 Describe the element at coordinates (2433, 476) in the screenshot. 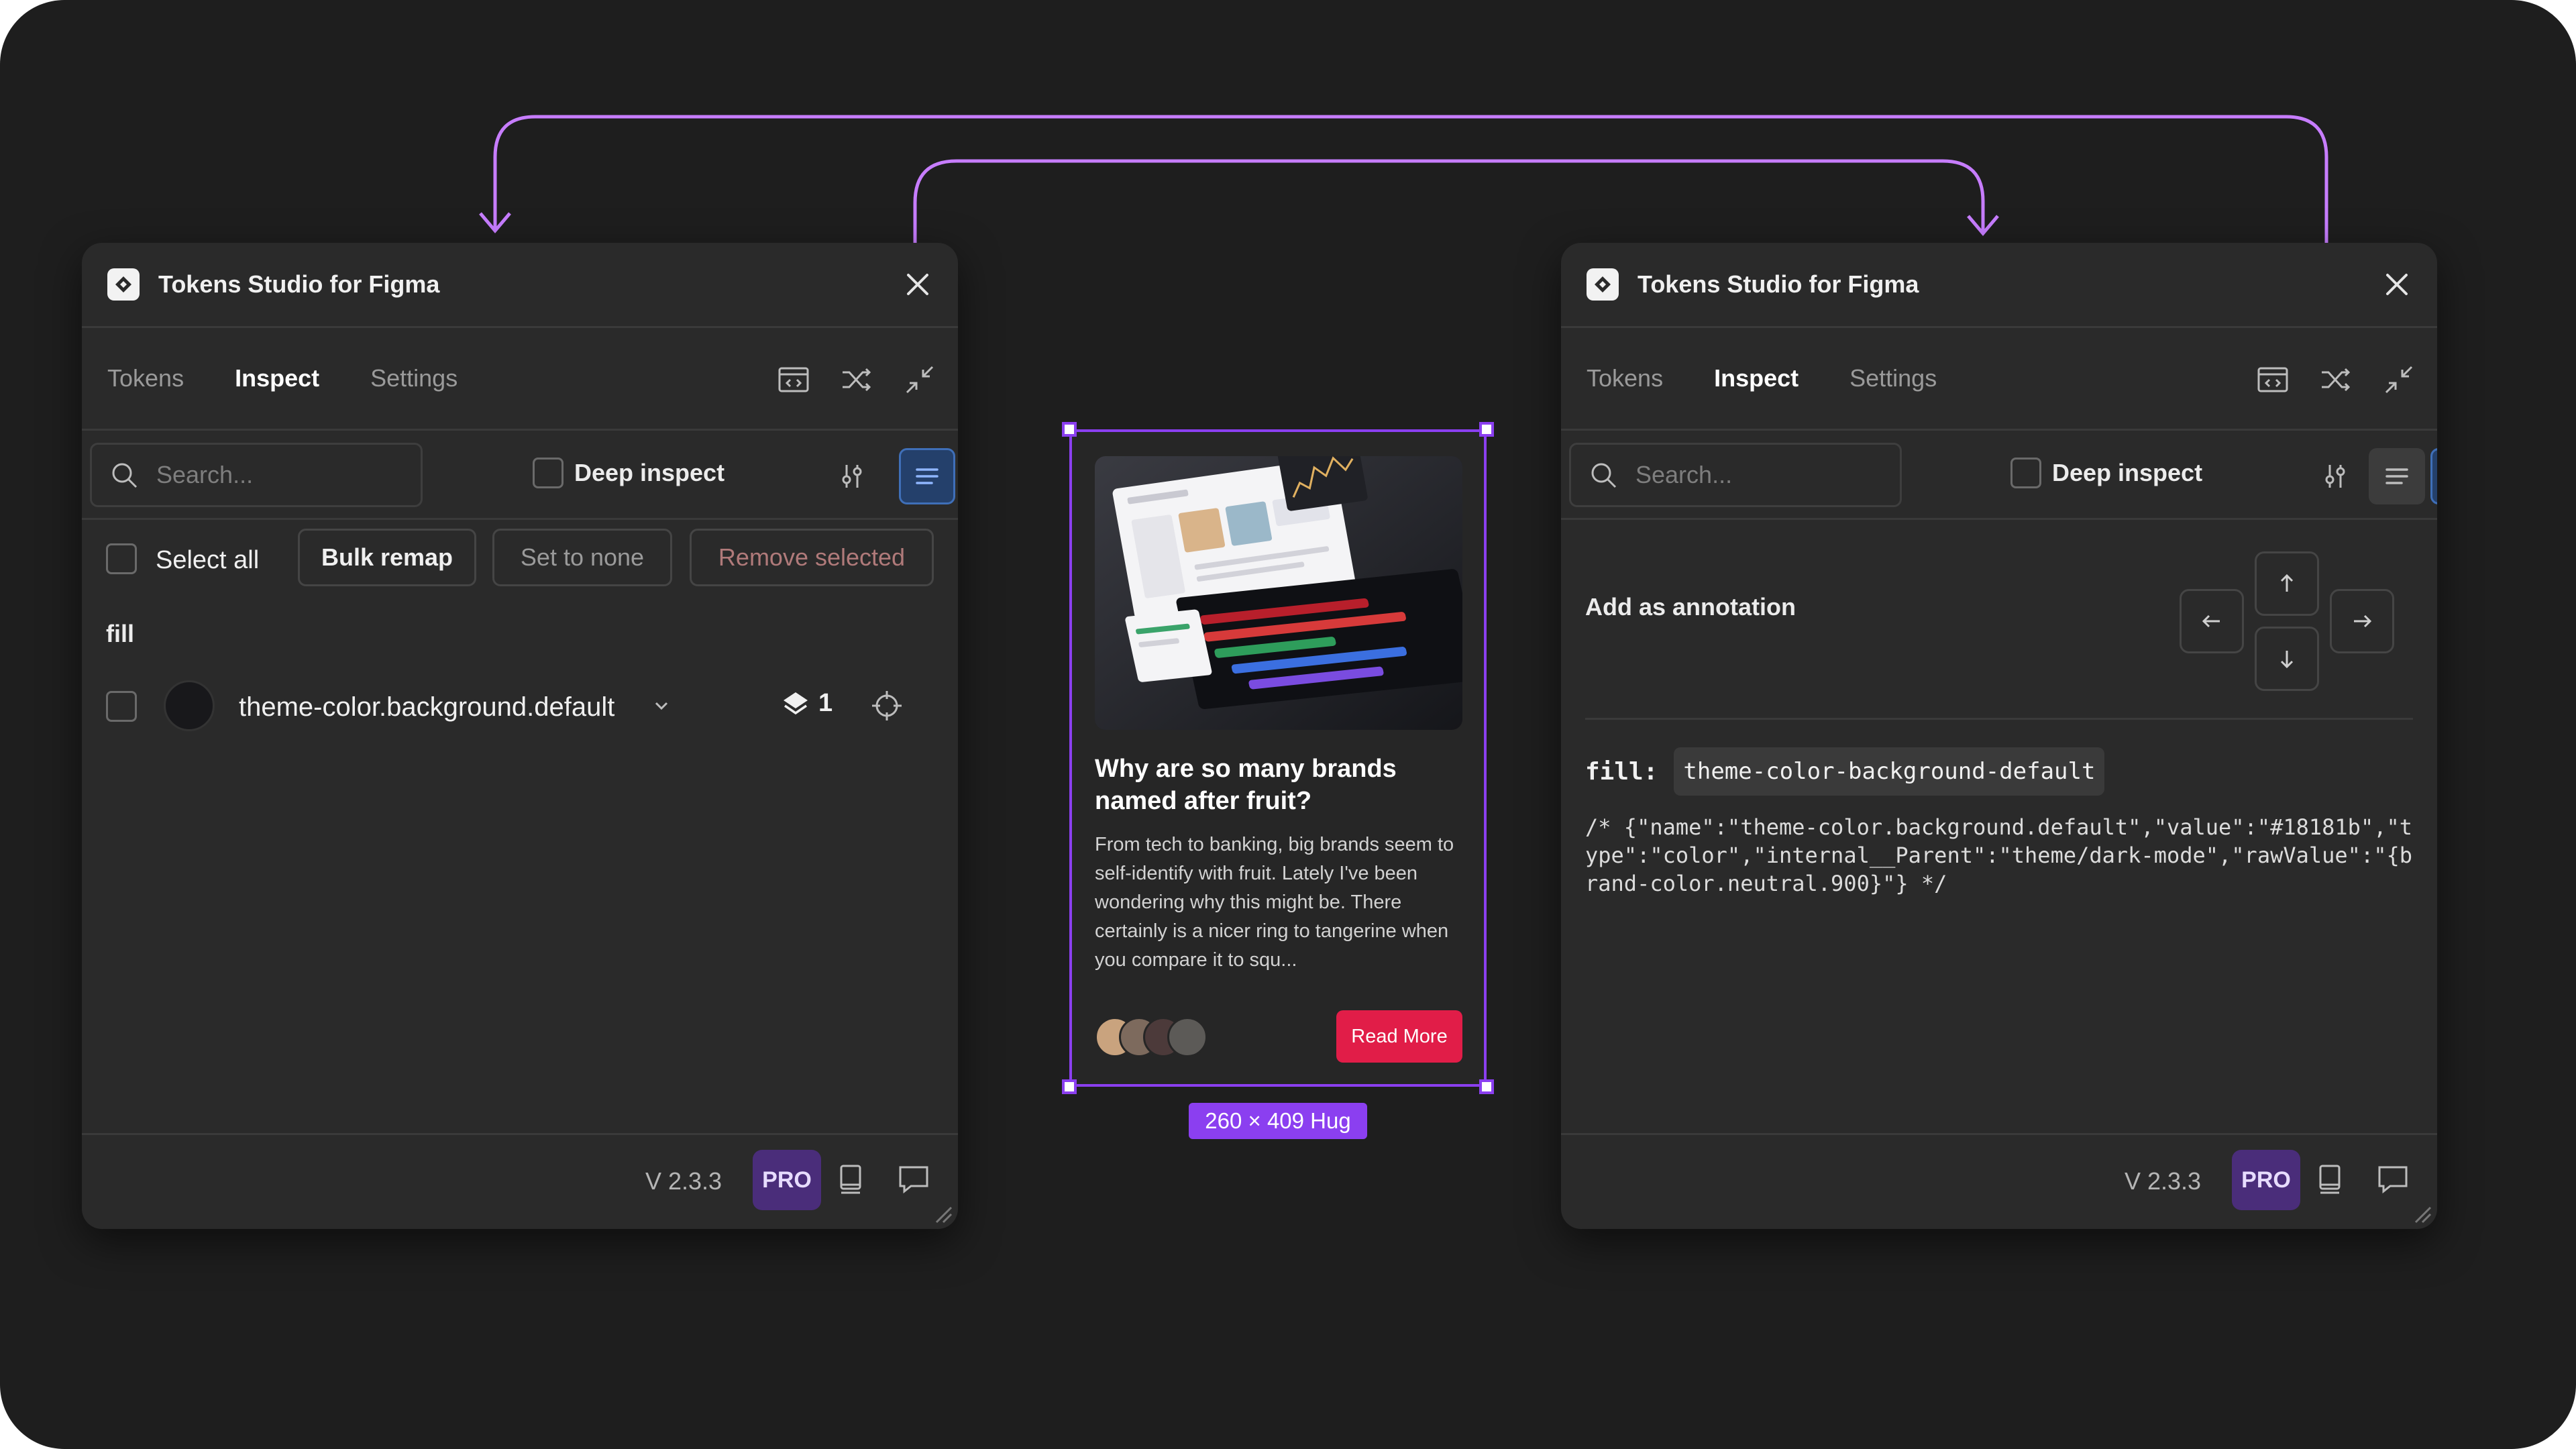

I see `annotation-view-button` at that location.